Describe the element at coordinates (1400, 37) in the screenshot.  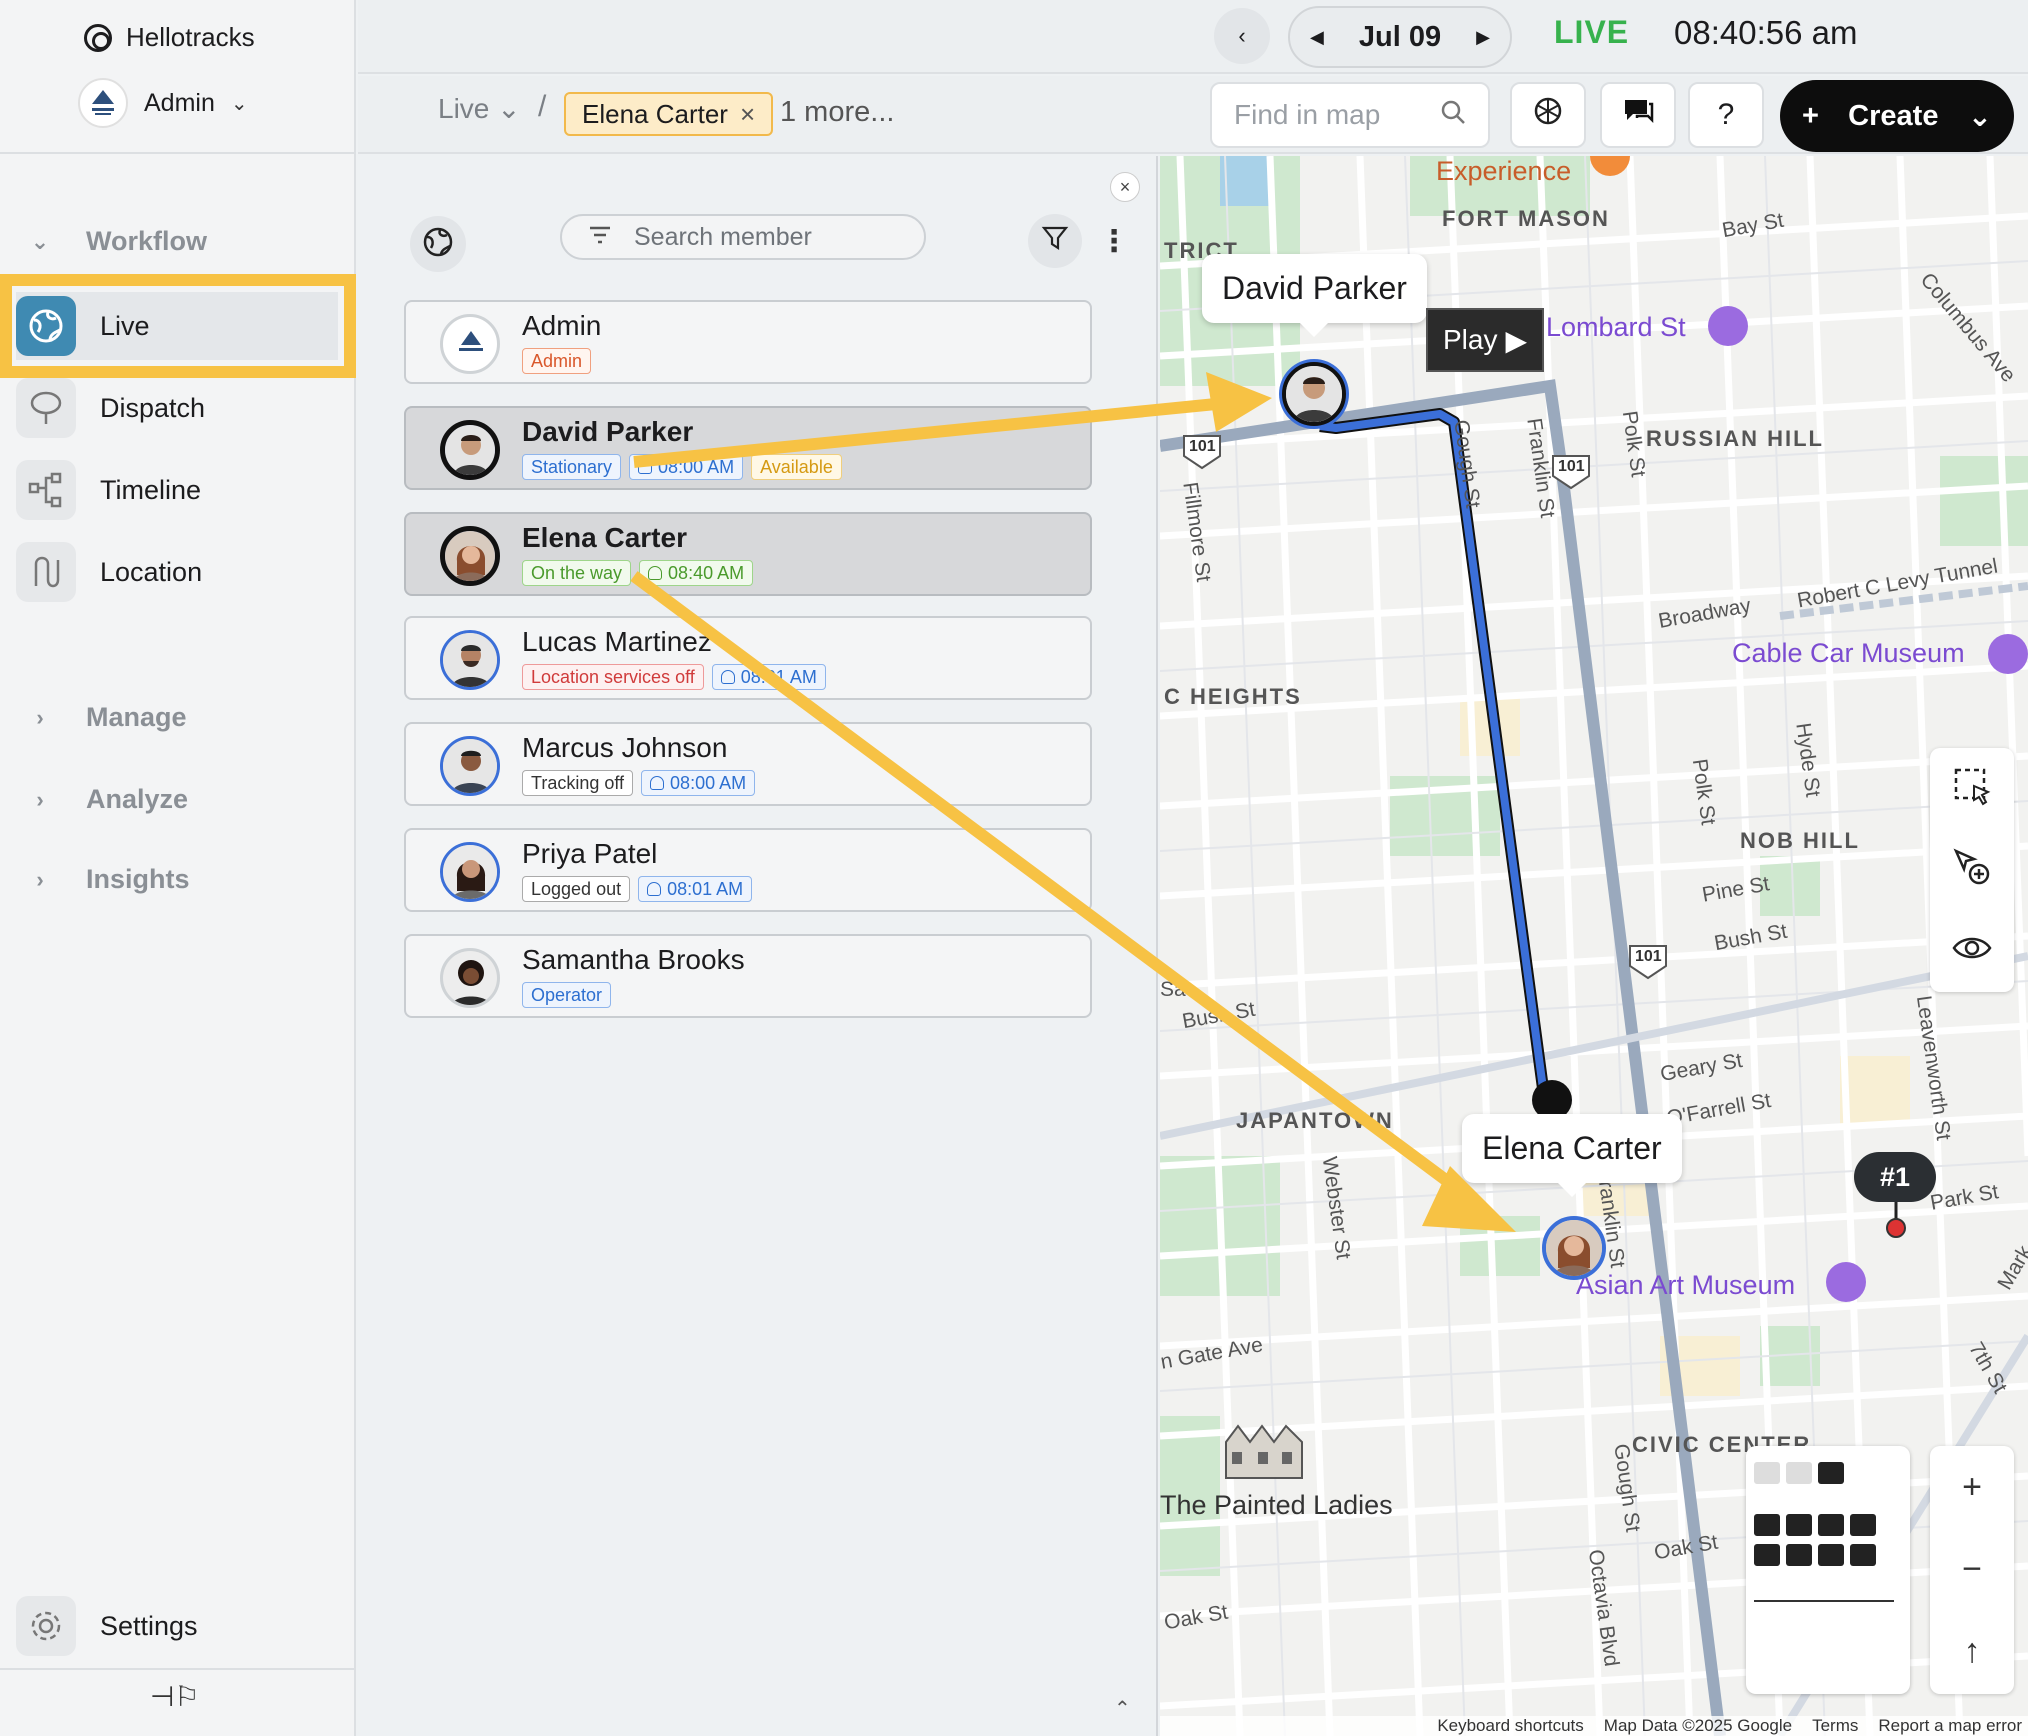
I see `date-picker: ◀ Jul 09 ▶` at that location.